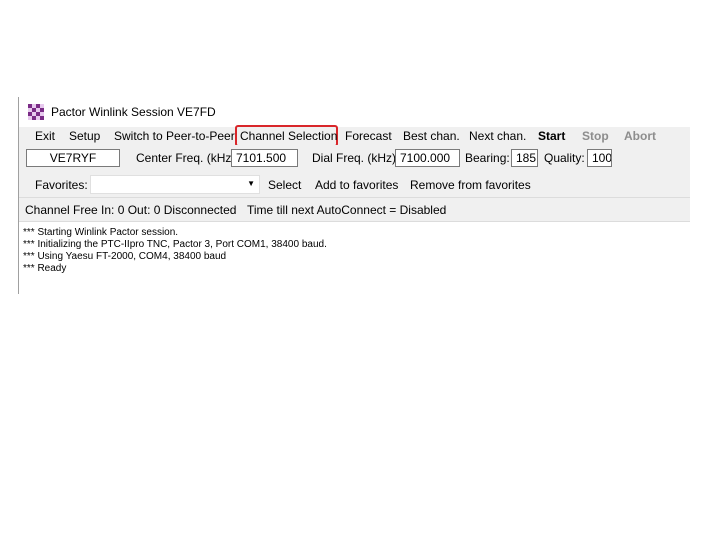 This screenshot has height=540, width=720. What do you see at coordinates (45, 268) in the screenshot?
I see `log-line: *** Ready` at bounding box center [45, 268].